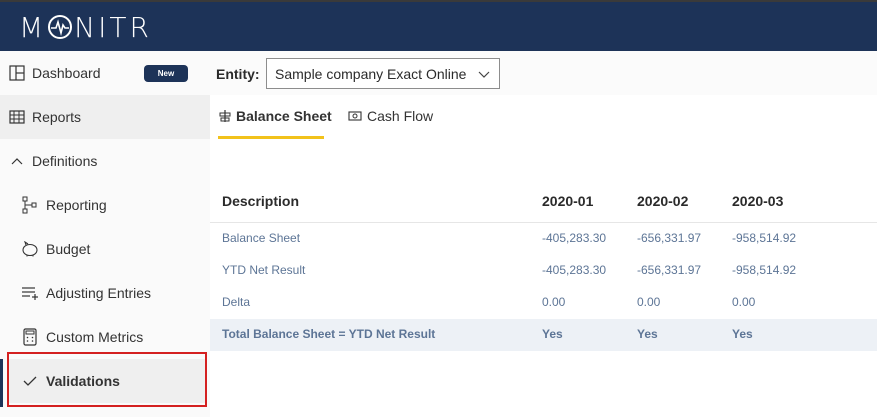  Describe the element at coordinates (33, 27) in the screenshot. I see `logo-letter-m: M` at that location.